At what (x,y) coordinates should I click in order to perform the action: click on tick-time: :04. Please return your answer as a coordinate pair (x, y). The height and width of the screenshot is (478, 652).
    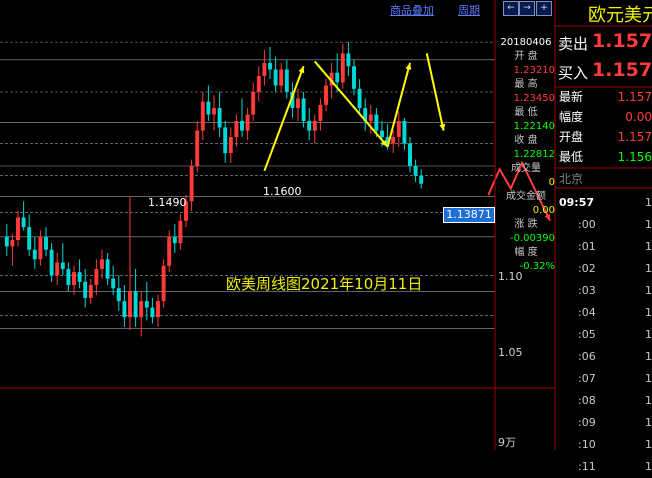
    Looking at the image, I should click on (587, 312).